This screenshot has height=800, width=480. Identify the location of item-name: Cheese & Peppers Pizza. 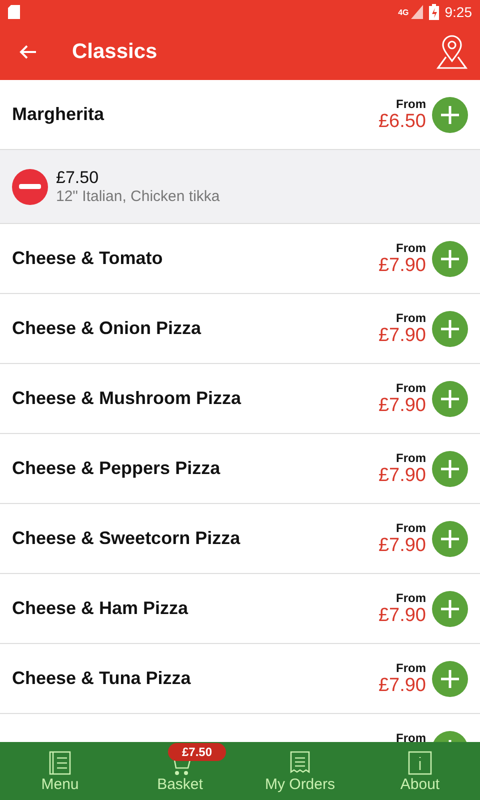
(117, 468).